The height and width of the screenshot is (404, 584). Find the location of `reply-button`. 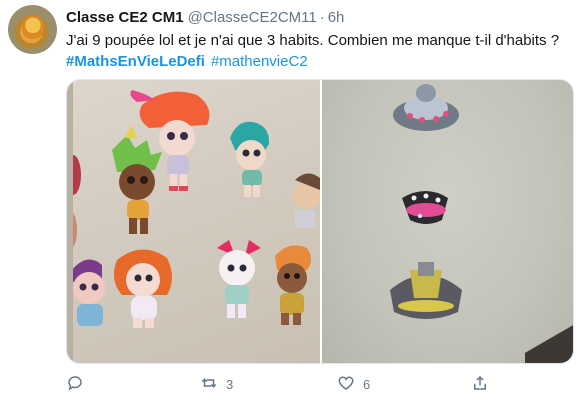

reply-button is located at coordinates (79, 384).